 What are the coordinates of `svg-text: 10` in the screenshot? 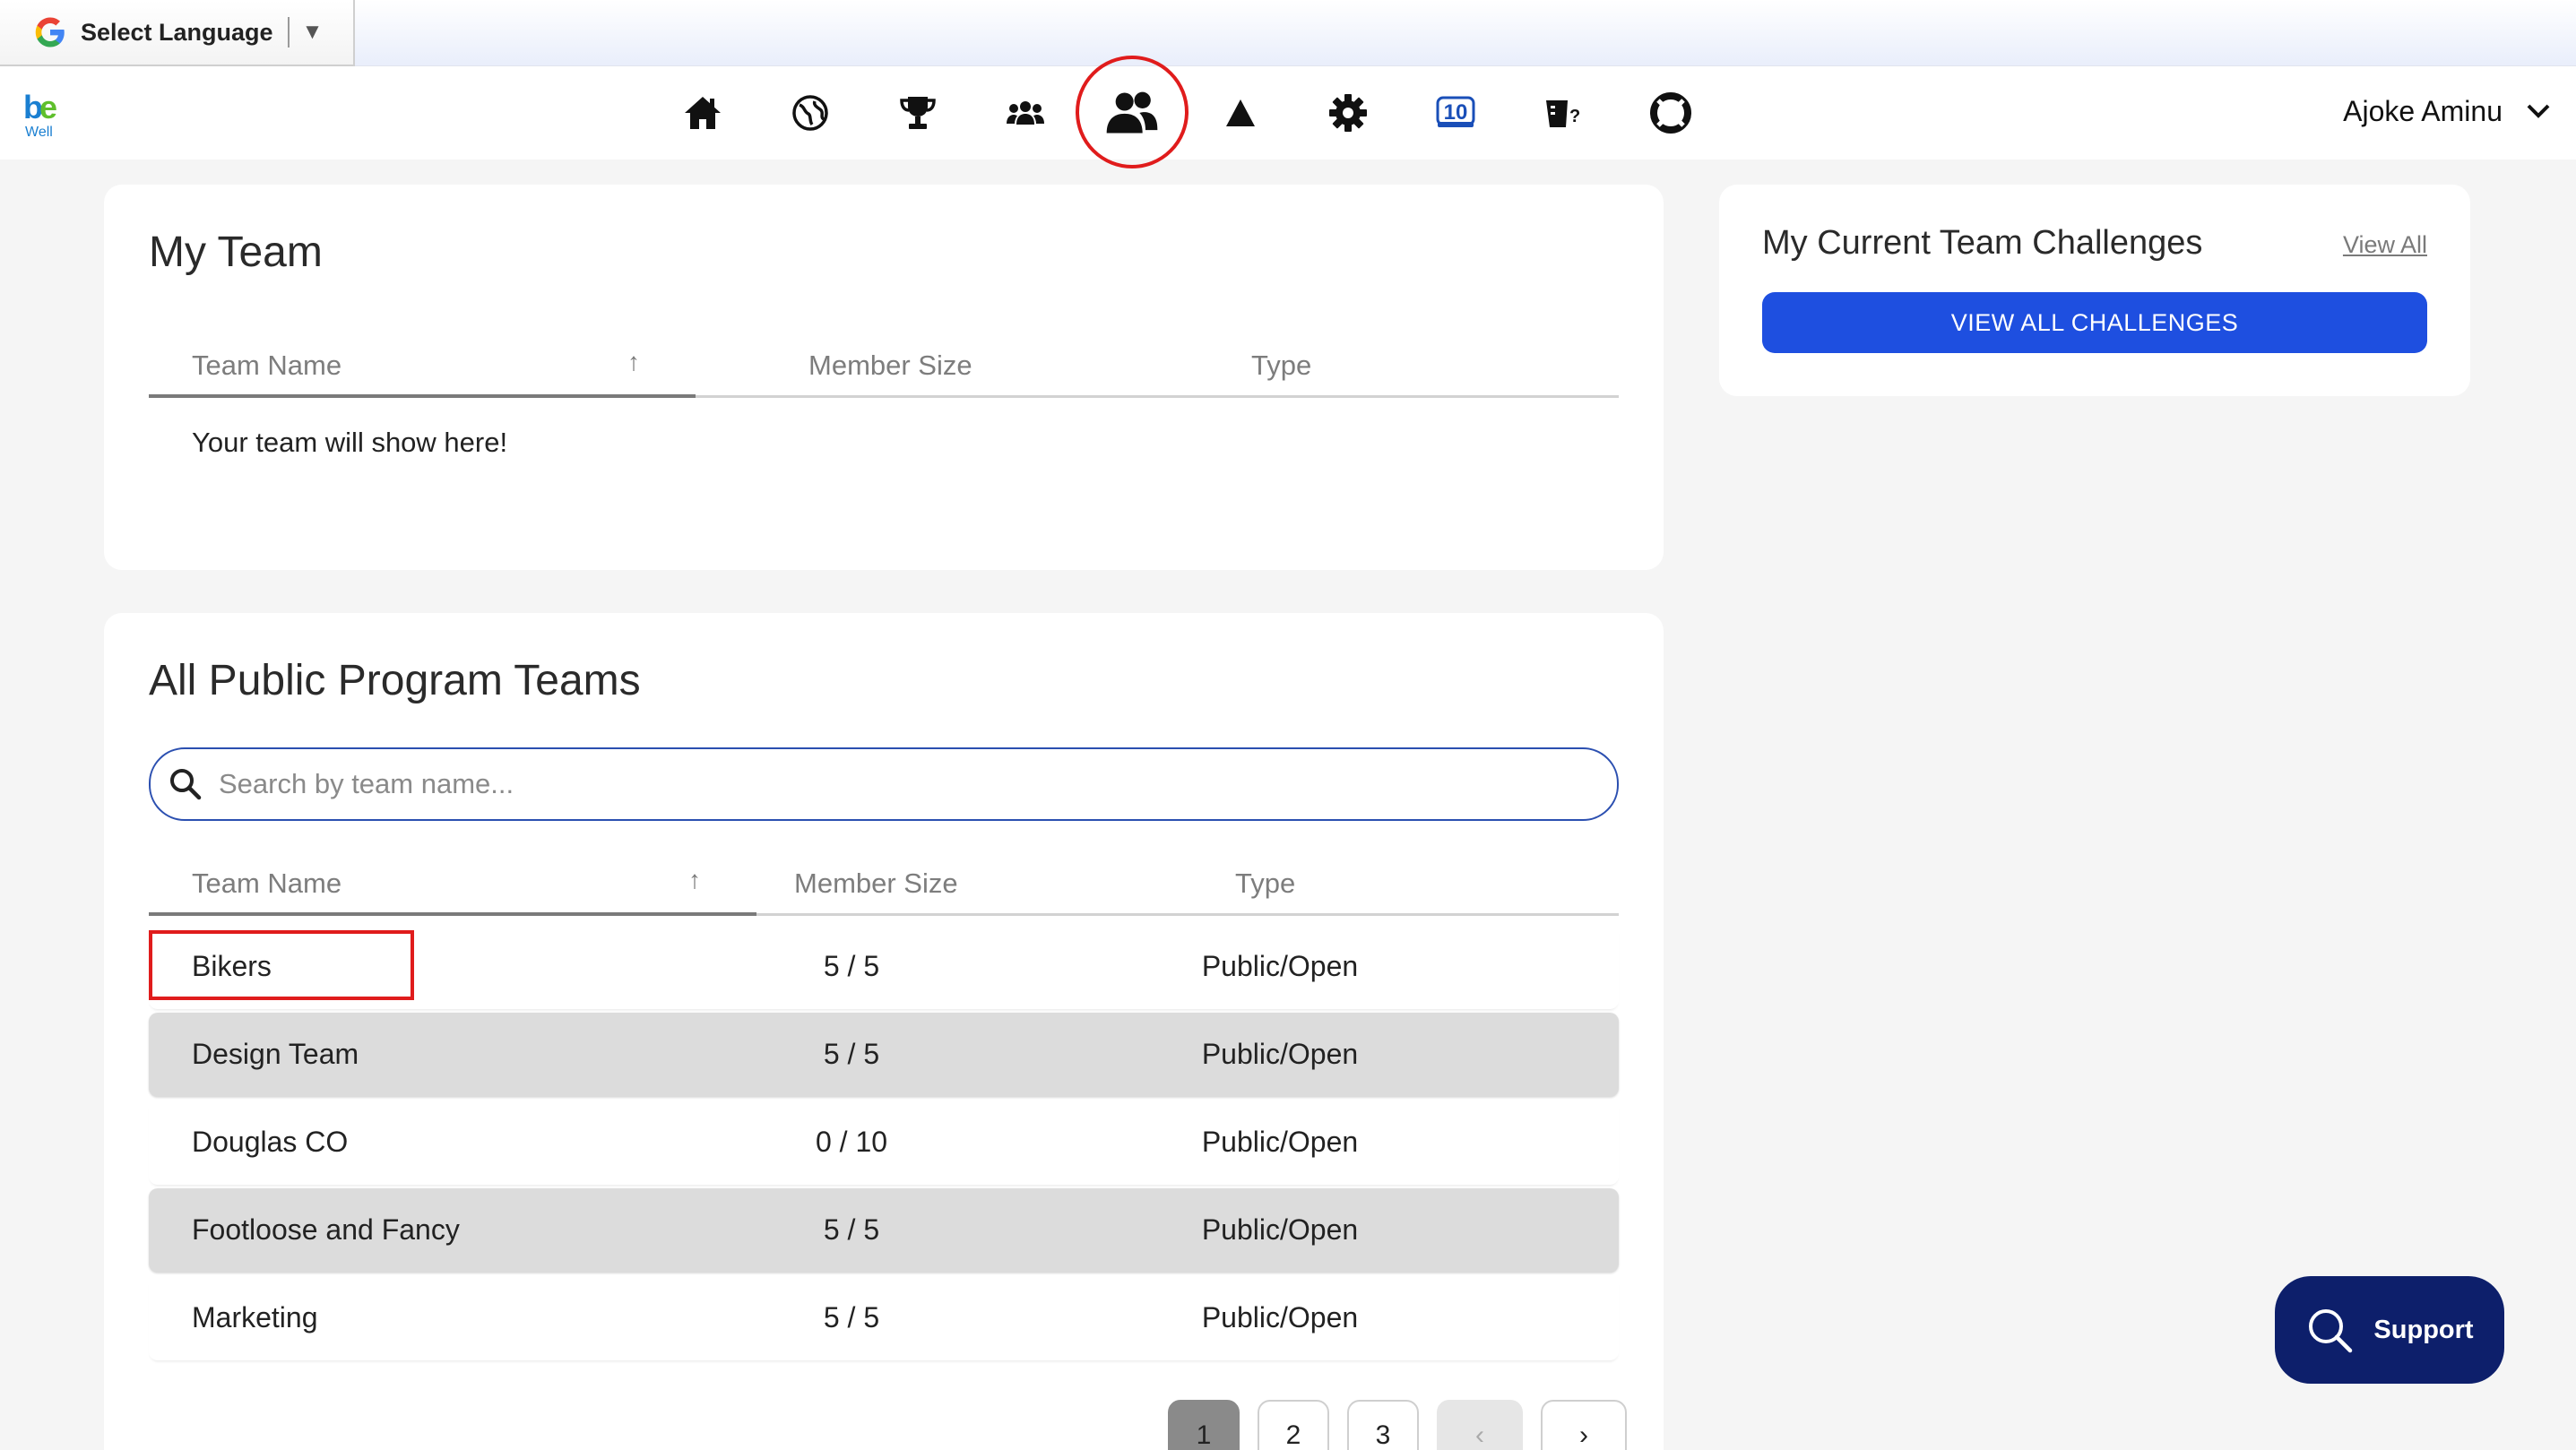 It's located at (1456, 112).